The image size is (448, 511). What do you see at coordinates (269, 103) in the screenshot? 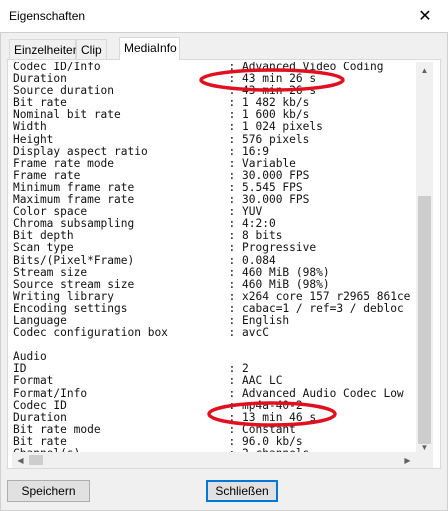
I see `mediainfo-value: : 1 482 kb/s` at bounding box center [269, 103].